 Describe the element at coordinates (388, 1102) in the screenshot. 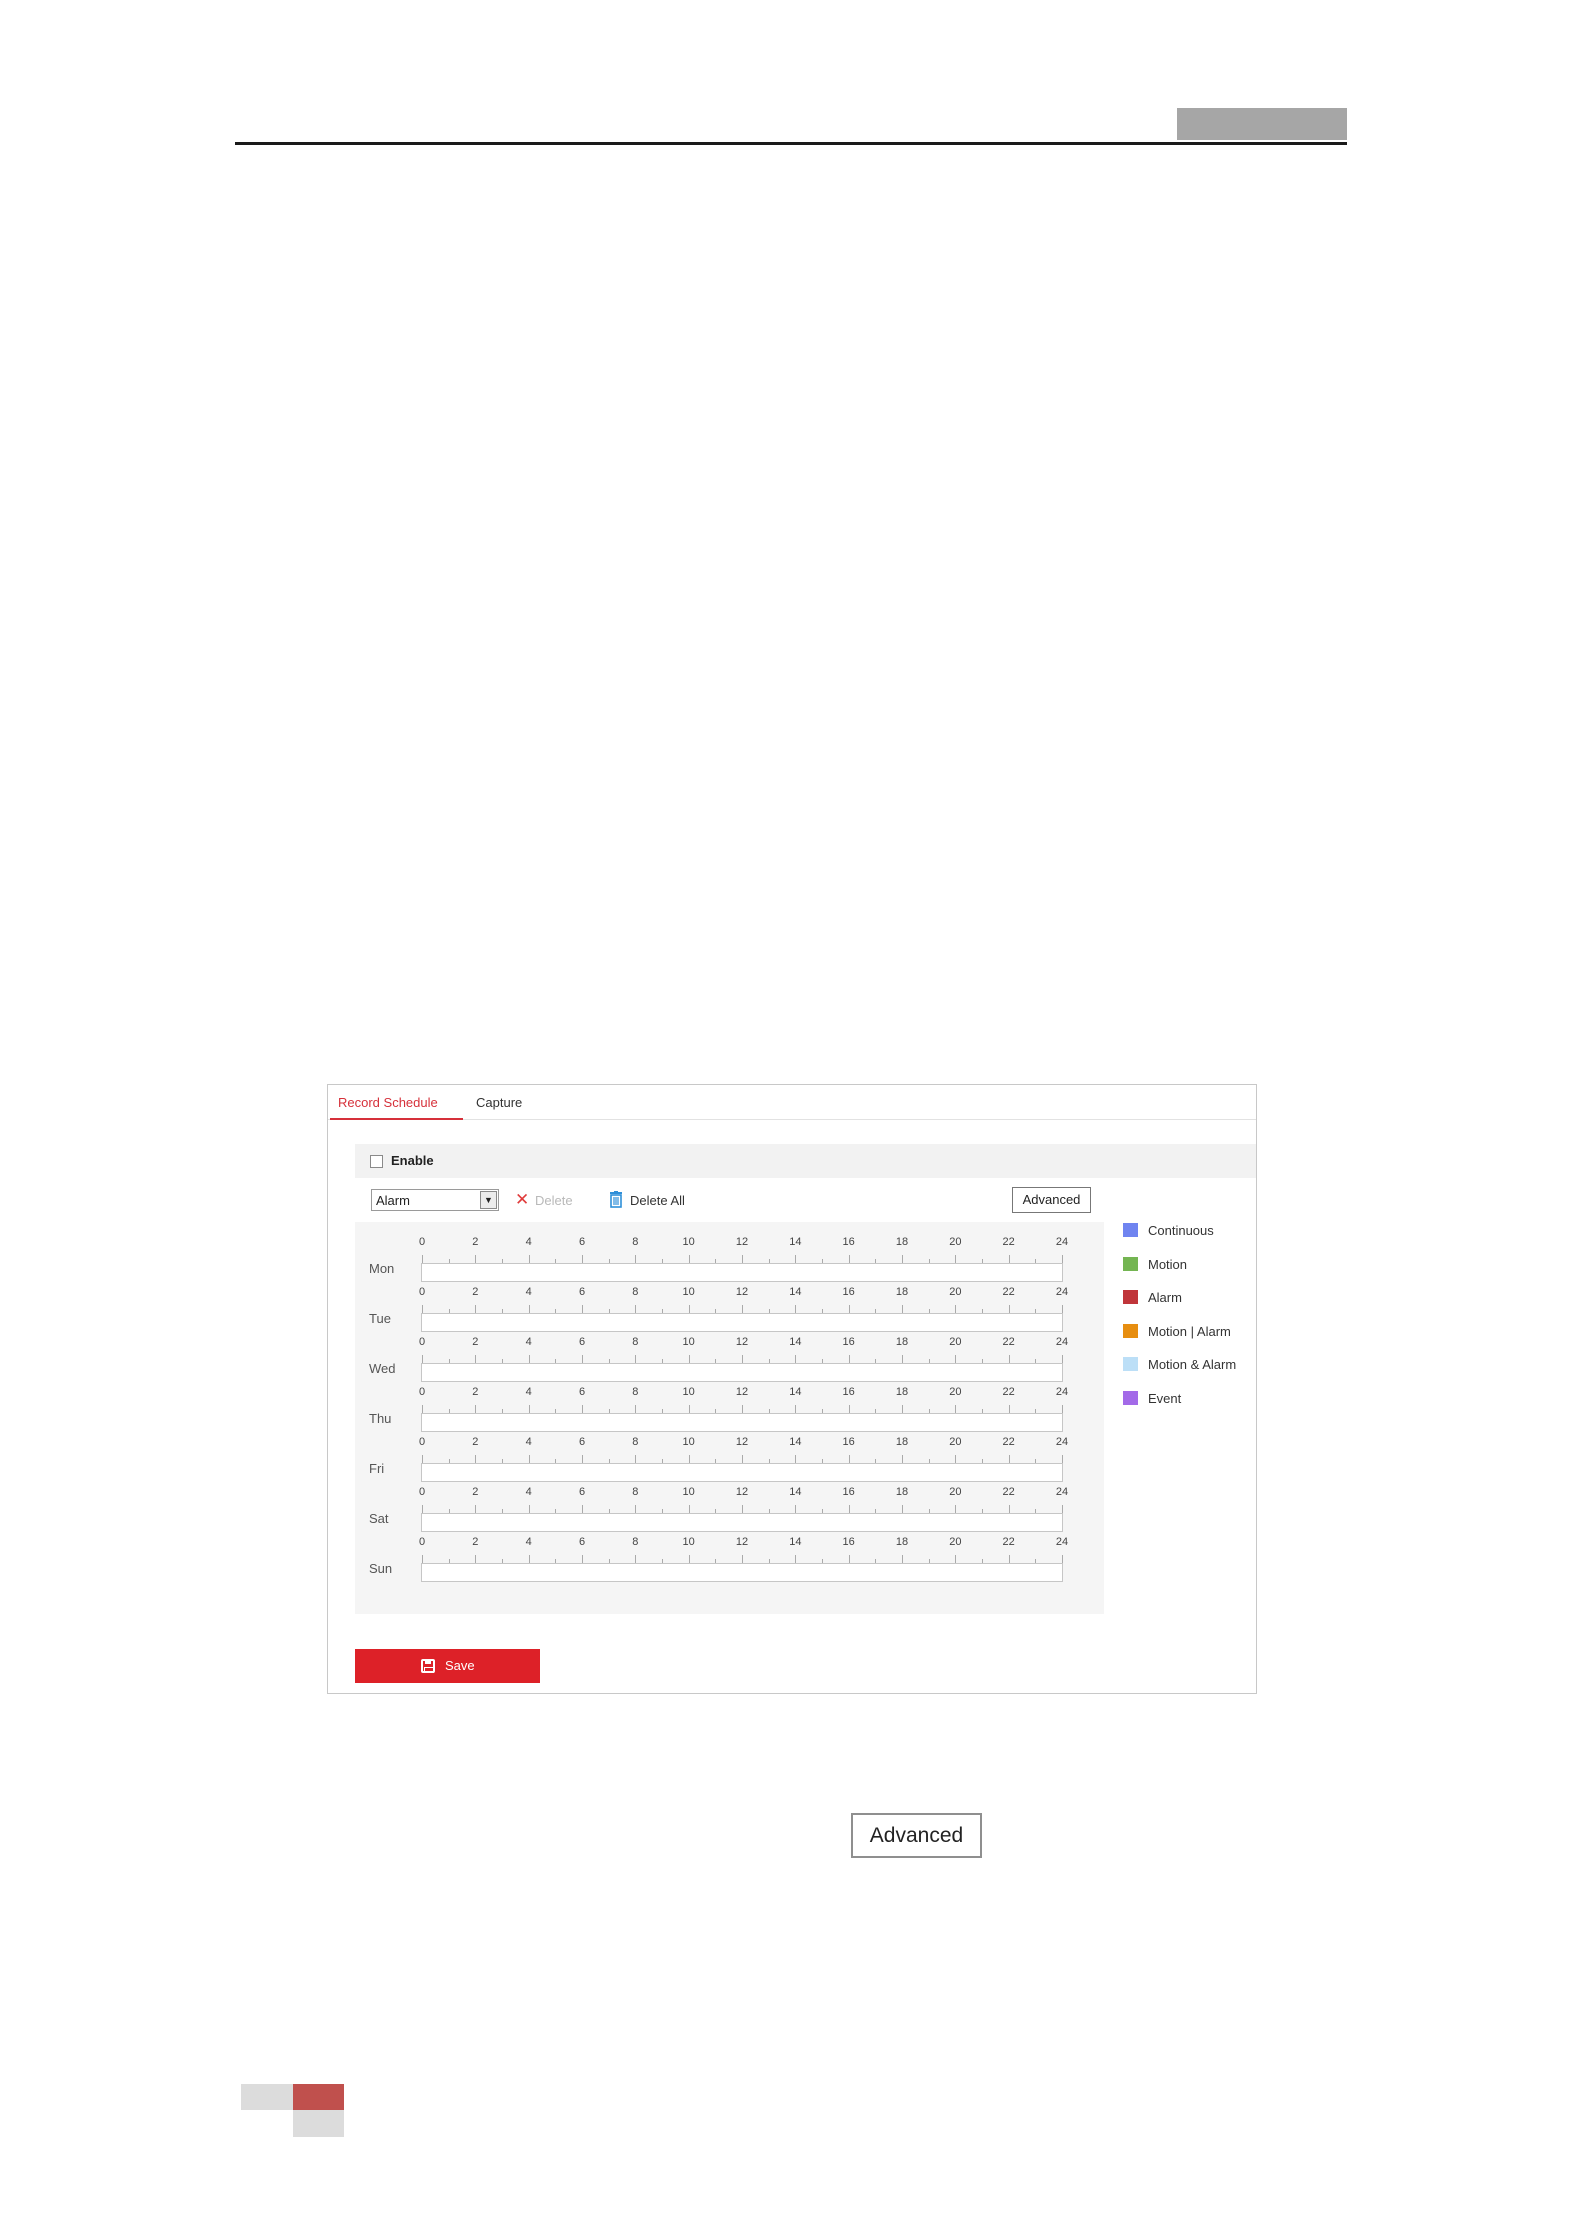

I see `tab-record-schedule: Record Schedule` at that location.